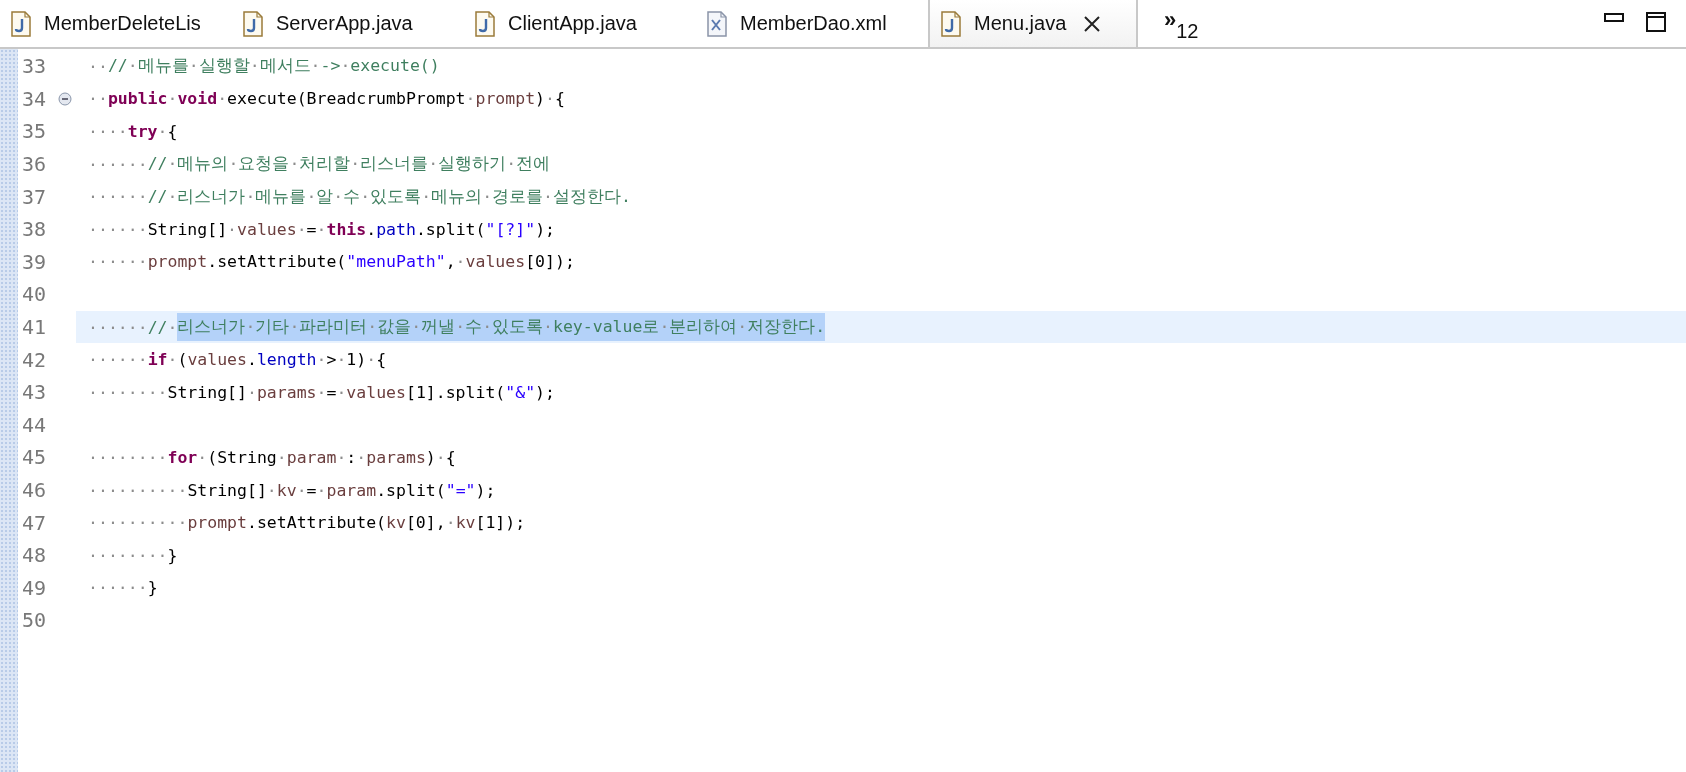  What do you see at coordinates (520, 392) in the screenshot?
I see `code-string: "&"` at bounding box center [520, 392].